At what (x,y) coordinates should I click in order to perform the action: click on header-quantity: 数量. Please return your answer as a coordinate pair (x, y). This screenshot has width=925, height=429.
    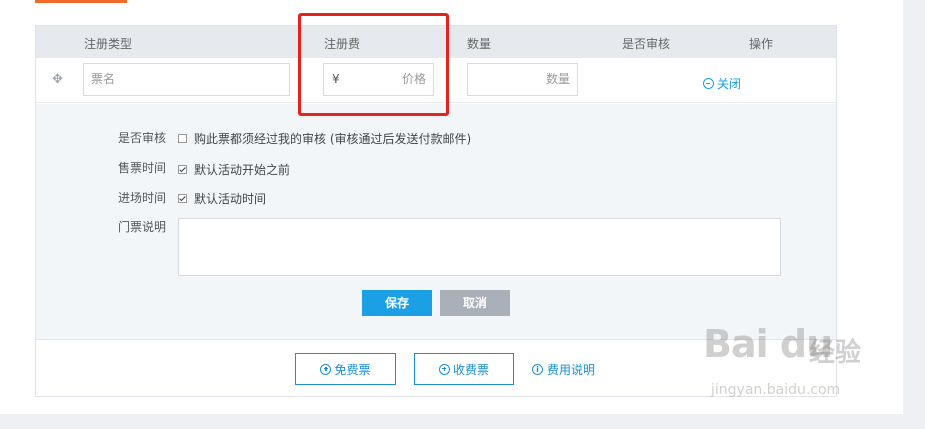
    Looking at the image, I should click on (479, 44).